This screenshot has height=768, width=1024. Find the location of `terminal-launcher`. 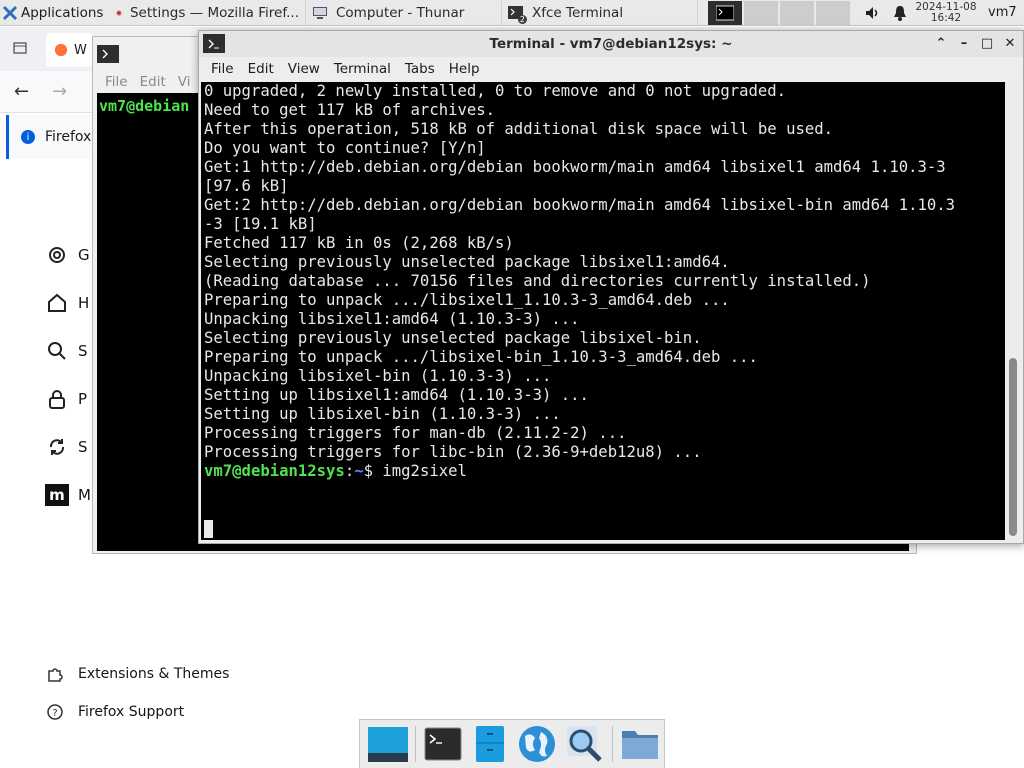

terminal-launcher is located at coordinates (443, 744).